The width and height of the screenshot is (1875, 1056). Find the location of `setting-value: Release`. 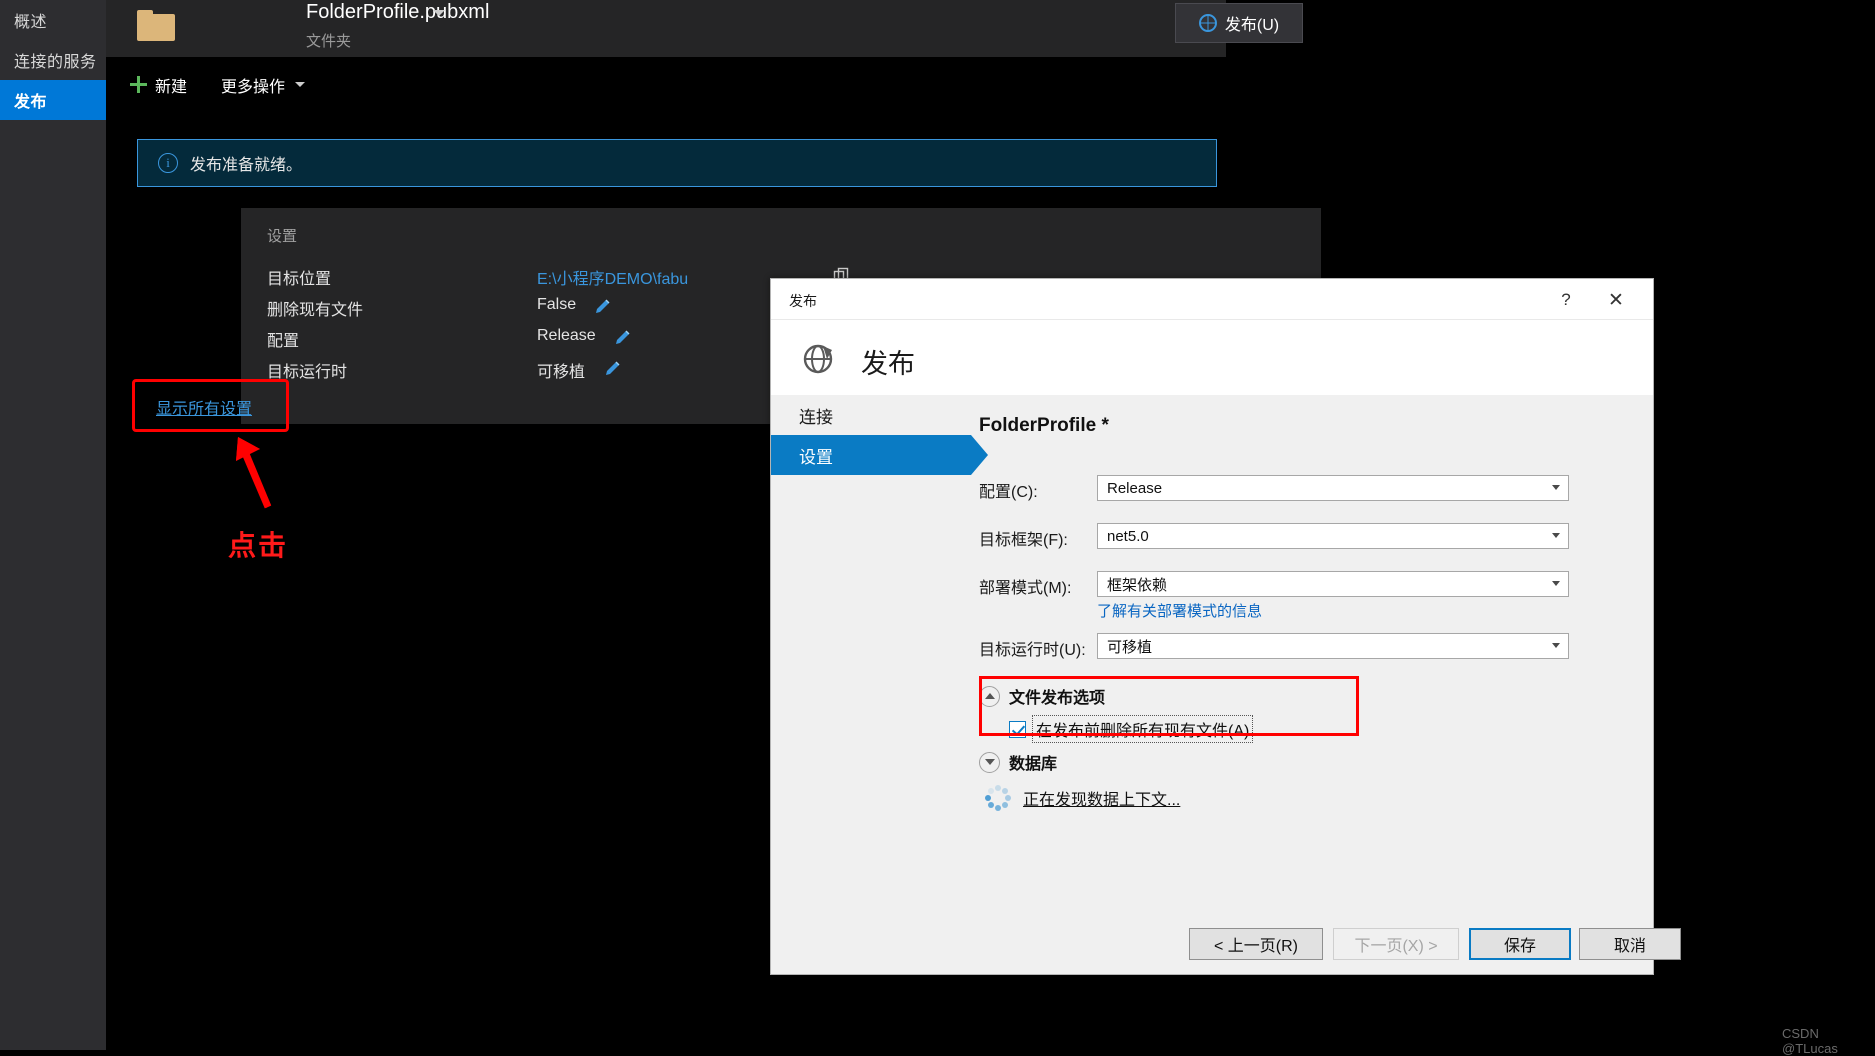

setting-value: Release is located at coordinates (566, 335).